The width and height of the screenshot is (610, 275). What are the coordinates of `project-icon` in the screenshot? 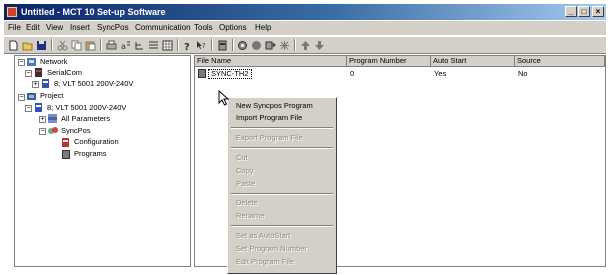 It's located at (31, 96).